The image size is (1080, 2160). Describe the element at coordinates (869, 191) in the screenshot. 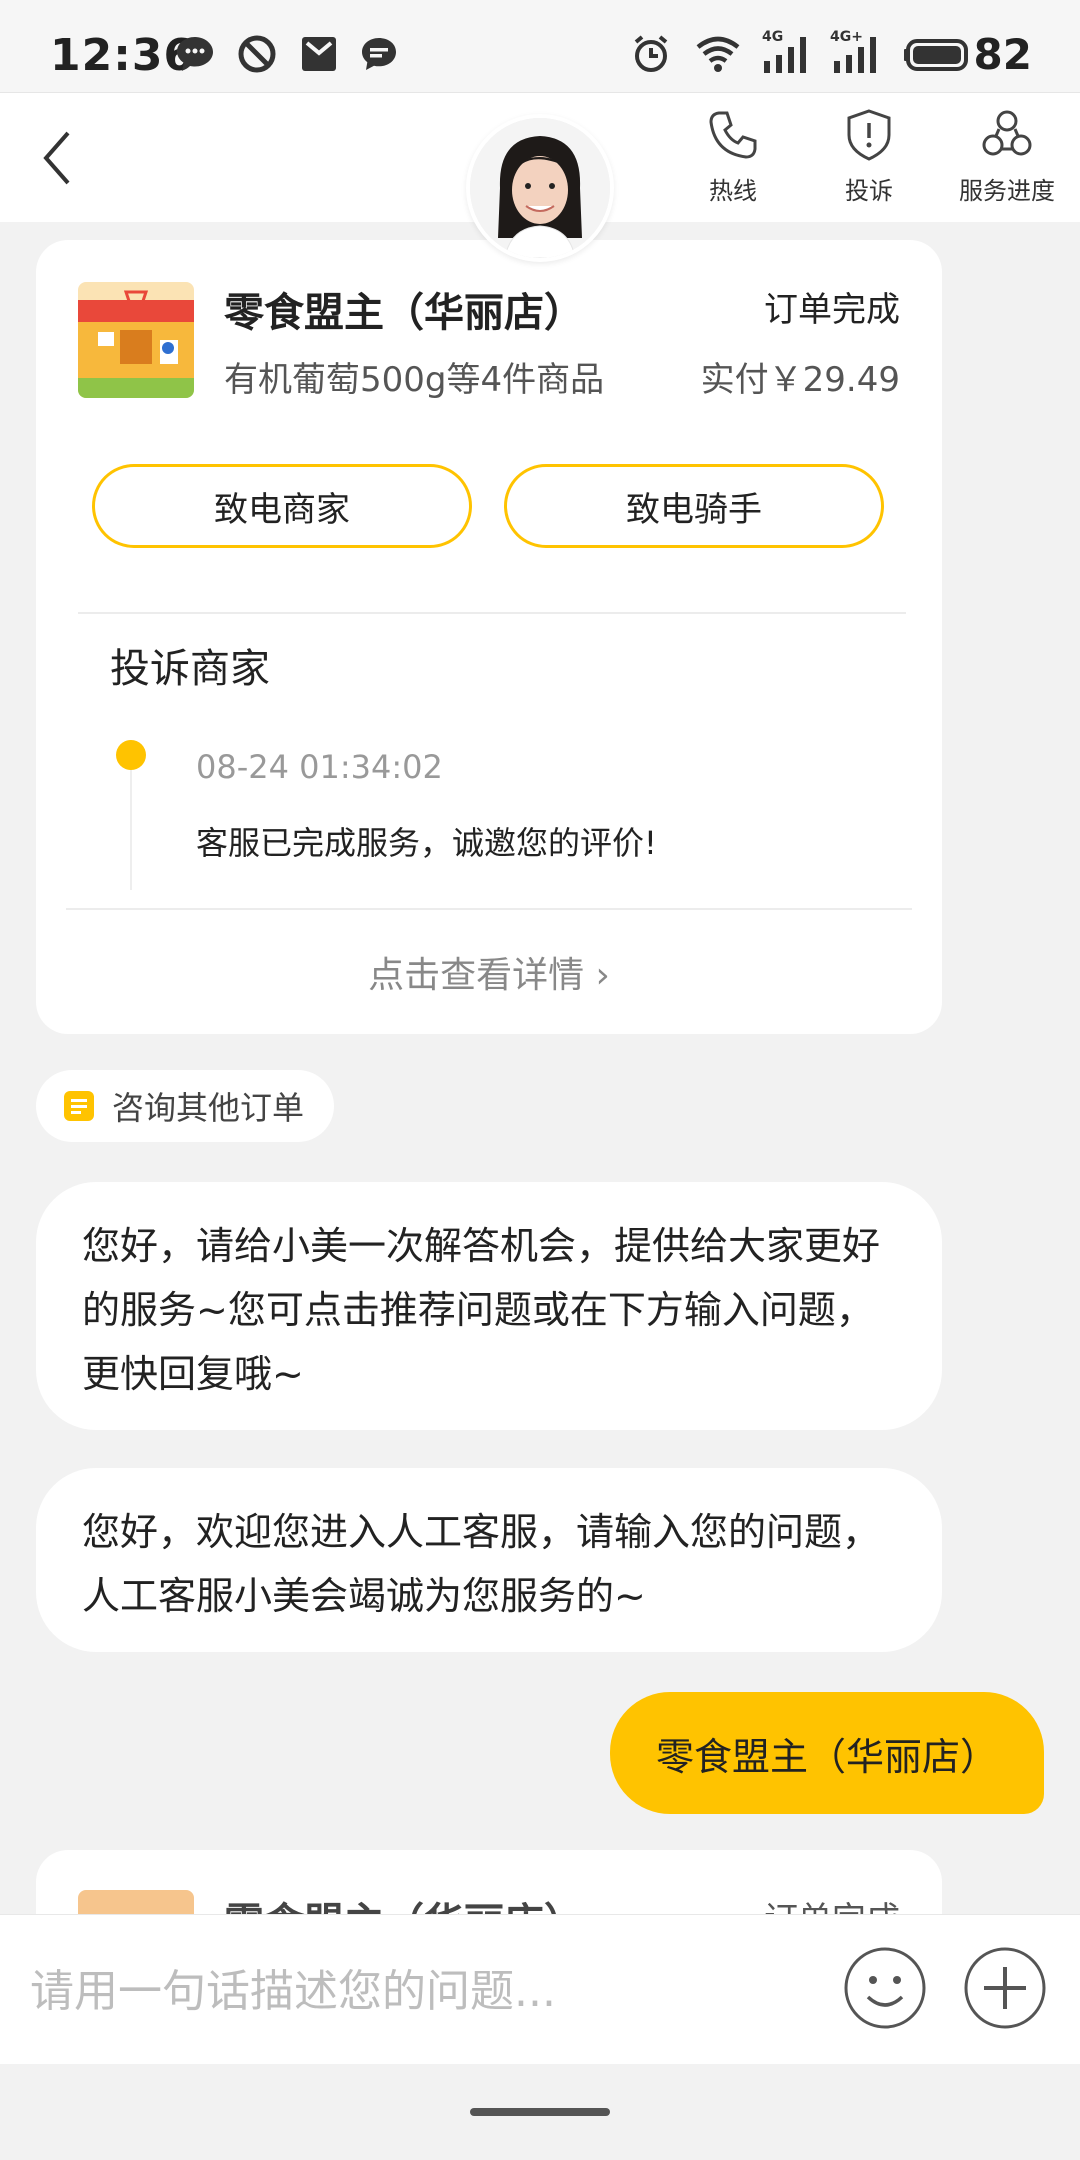

I see `complaint-label: 投诉` at that location.